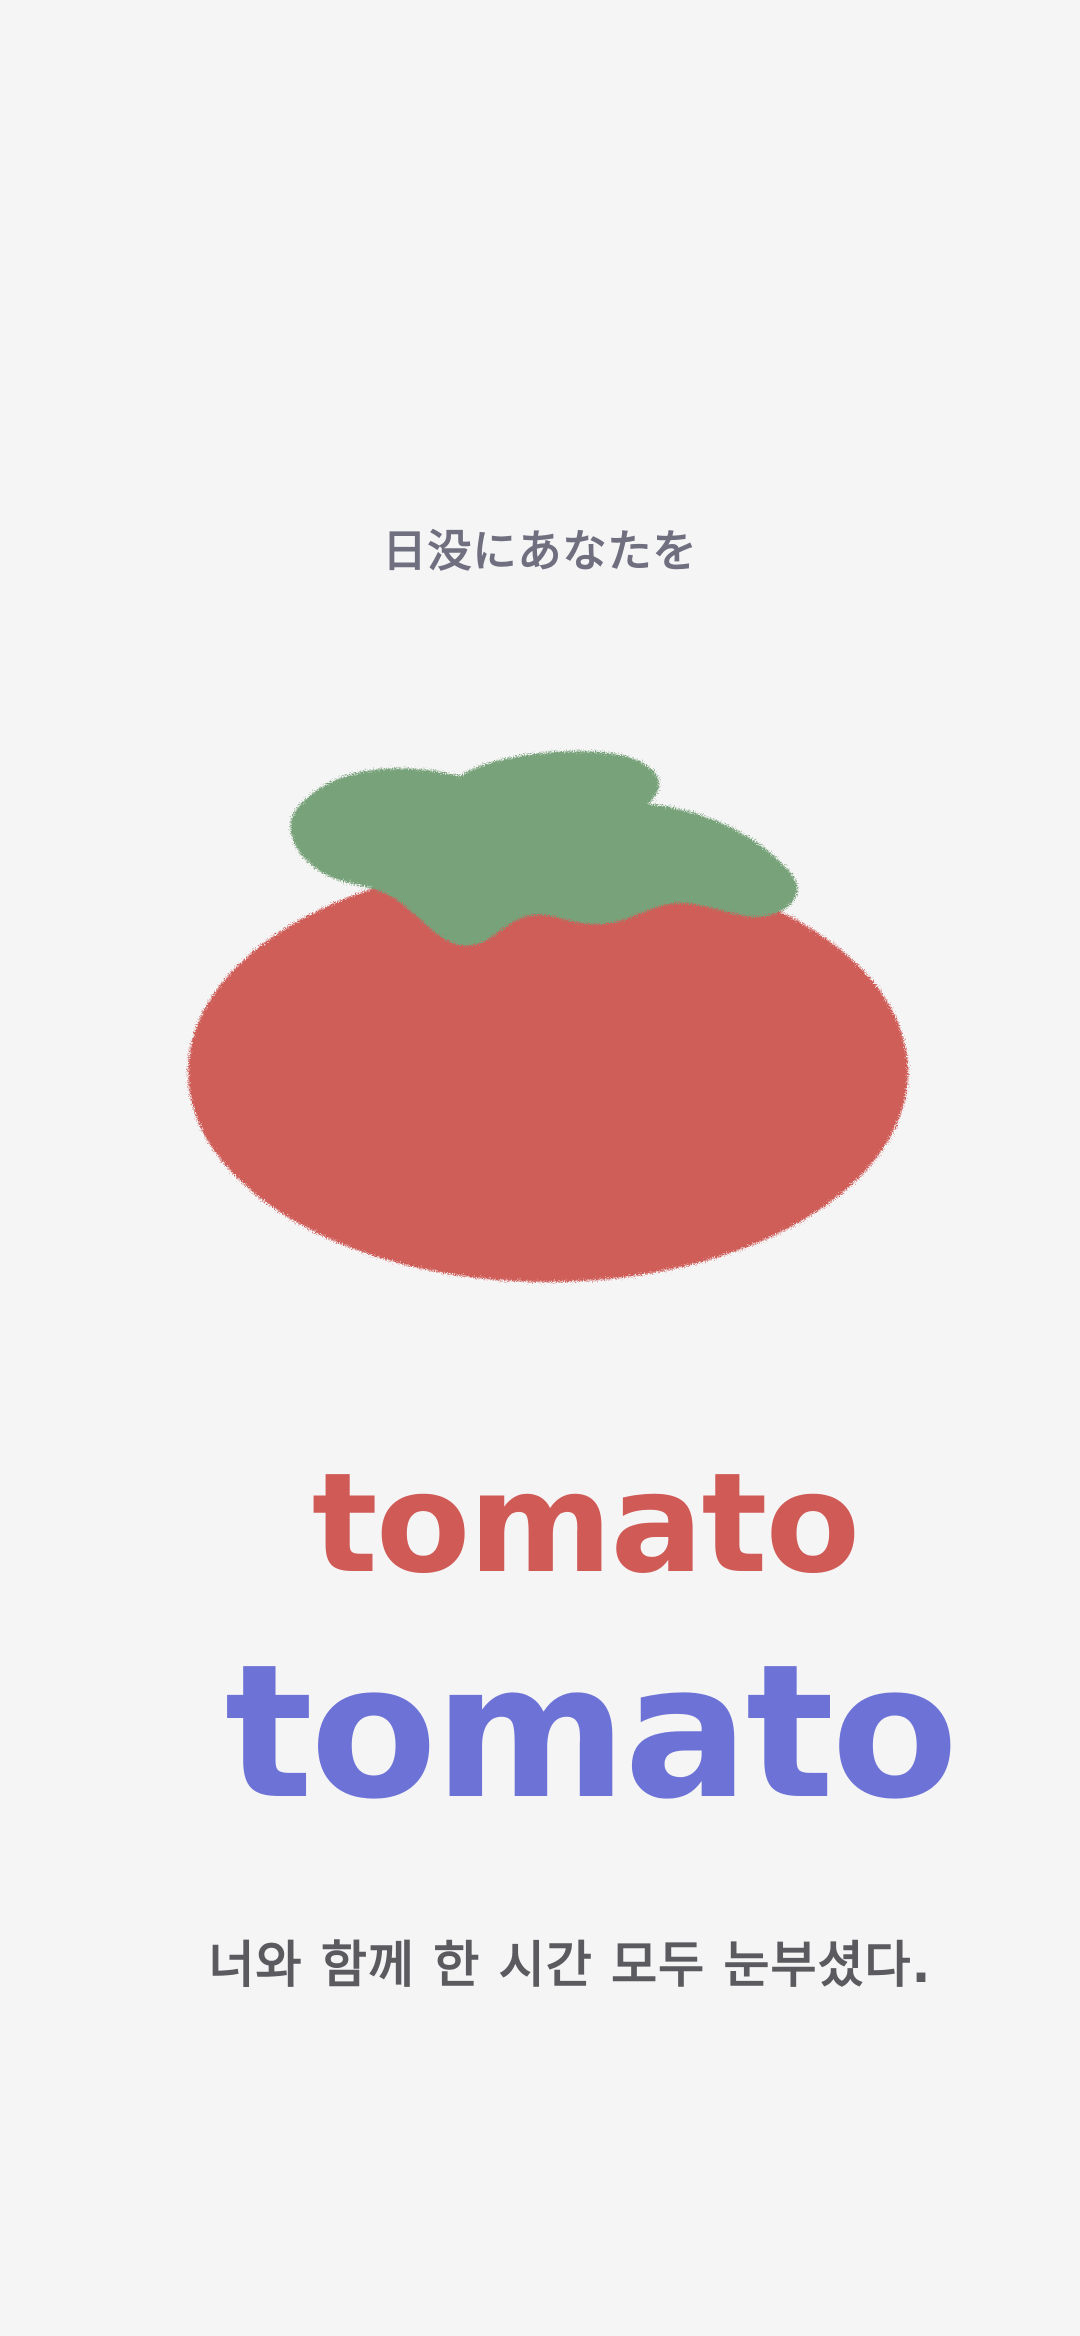 The width and height of the screenshot is (1080, 2336). Describe the element at coordinates (540, 551) in the screenshot. I see `top-caption: 日没にあなたを` at that location.